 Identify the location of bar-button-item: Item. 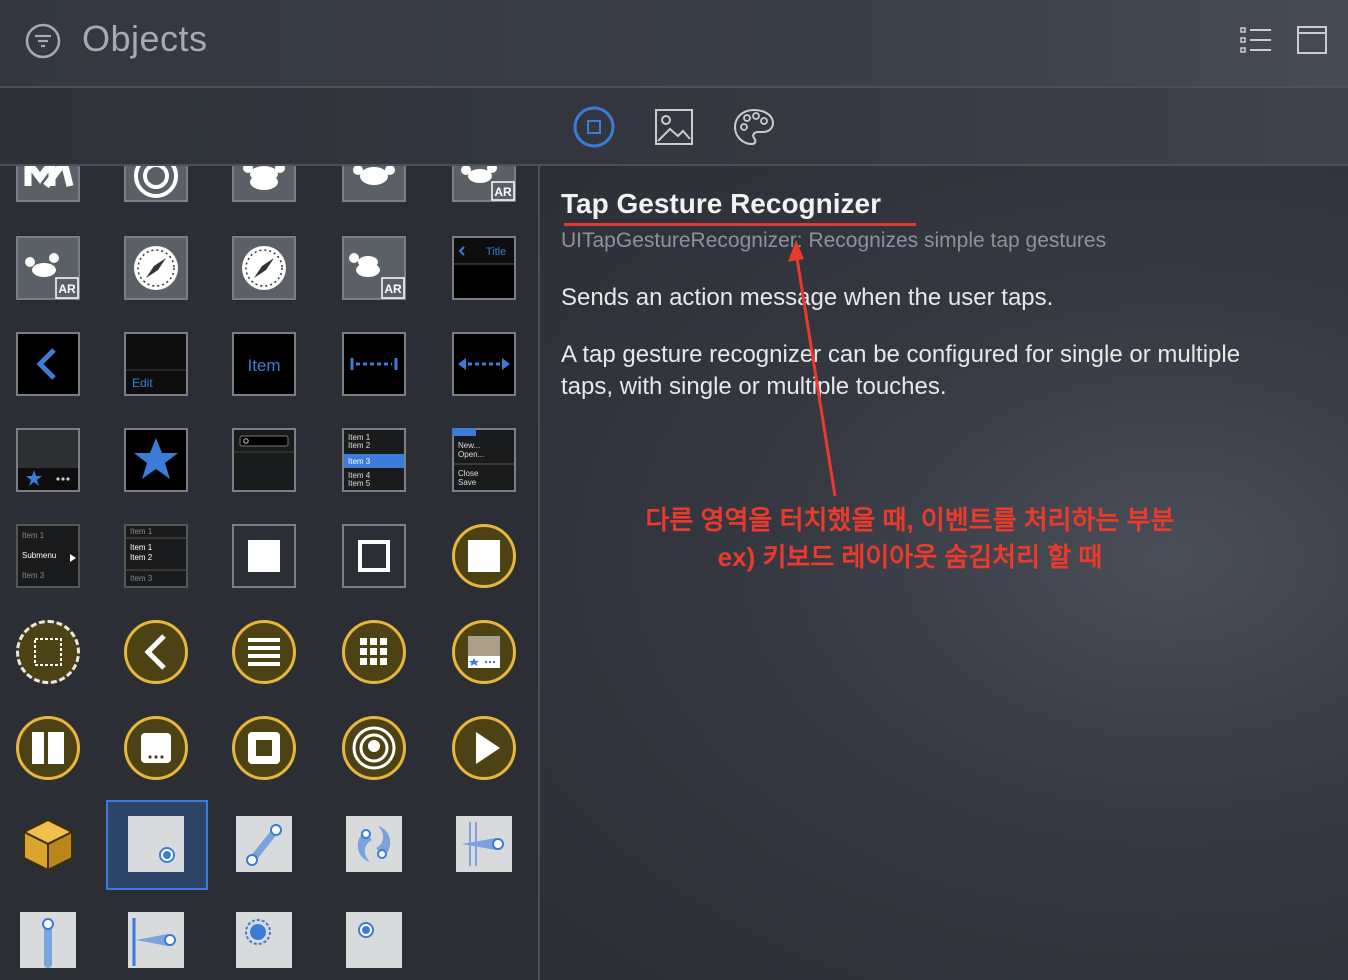
(264, 364).